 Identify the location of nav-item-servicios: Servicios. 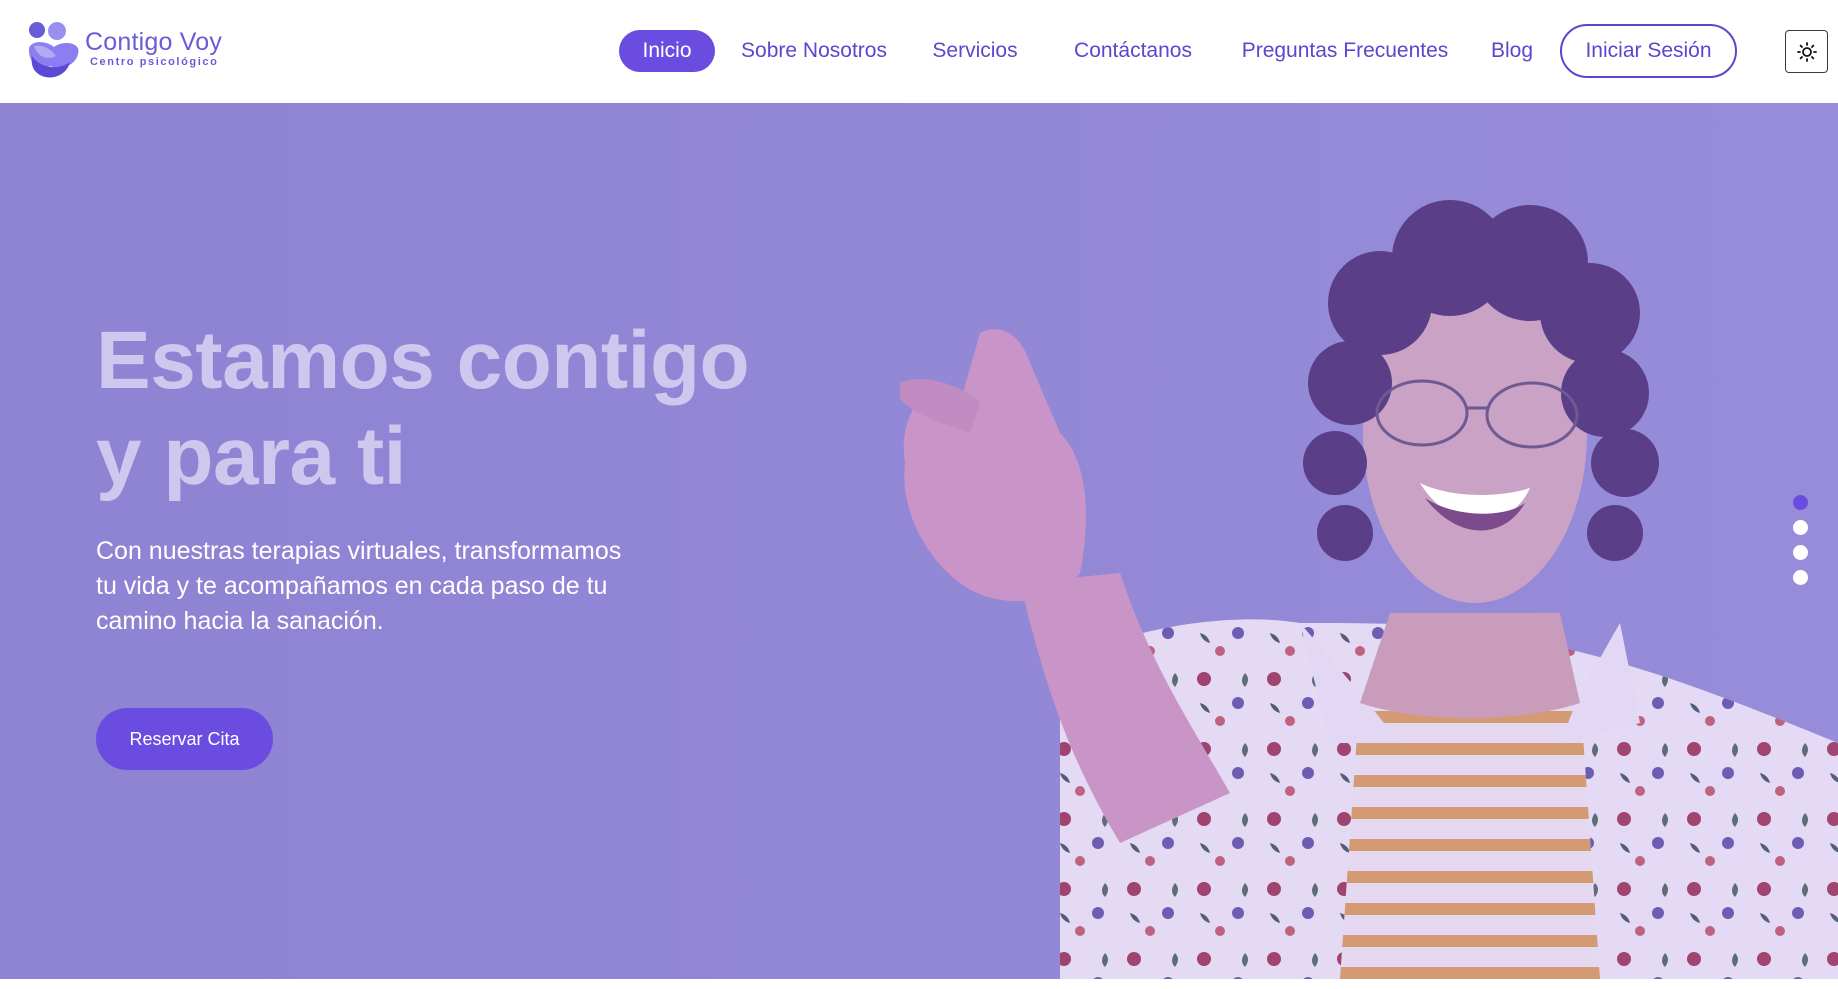
(975, 51).